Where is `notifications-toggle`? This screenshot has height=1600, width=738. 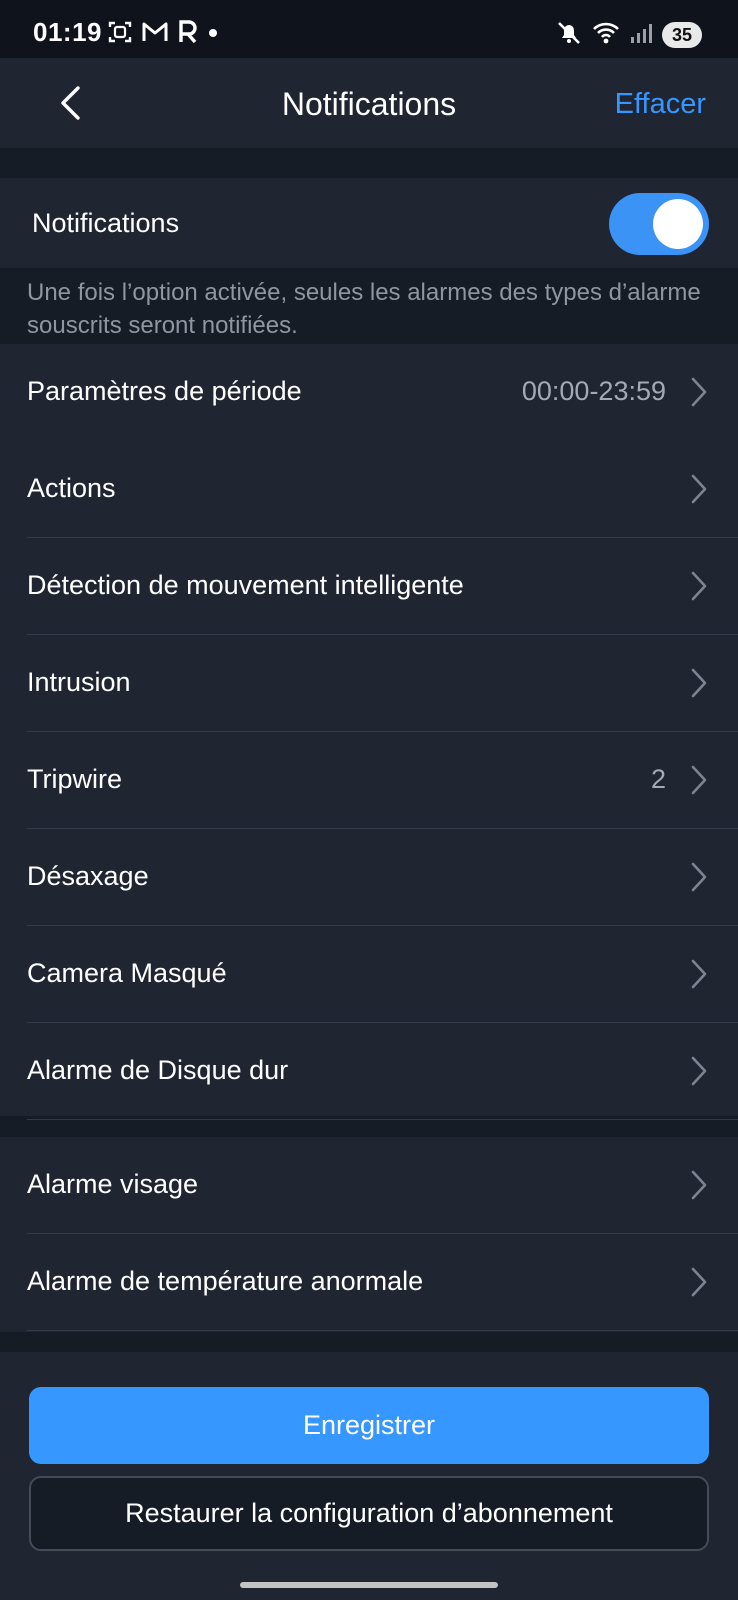
notifications-toggle is located at coordinates (659, 224).